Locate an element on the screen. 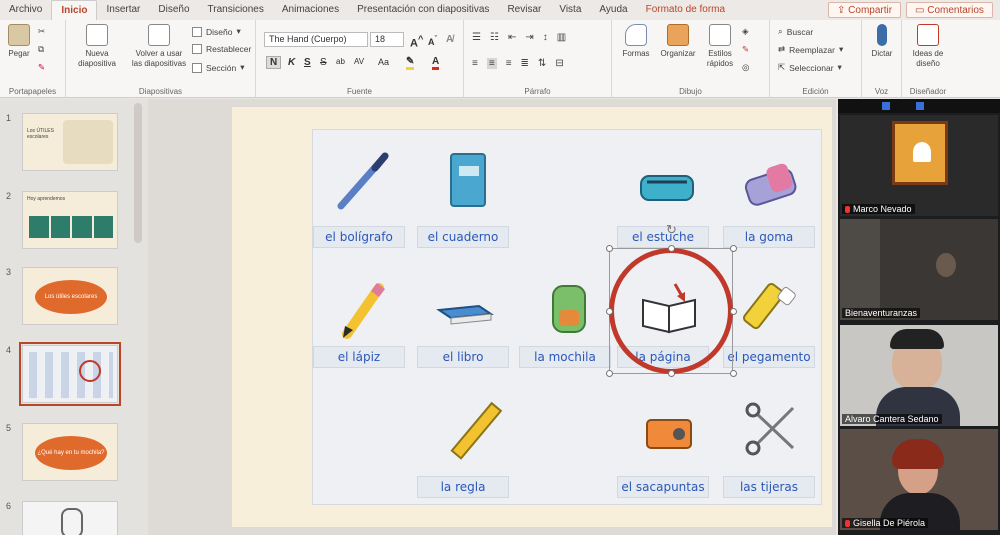  tab-animaciones: Animaciones is located at coordinates (310, 10).